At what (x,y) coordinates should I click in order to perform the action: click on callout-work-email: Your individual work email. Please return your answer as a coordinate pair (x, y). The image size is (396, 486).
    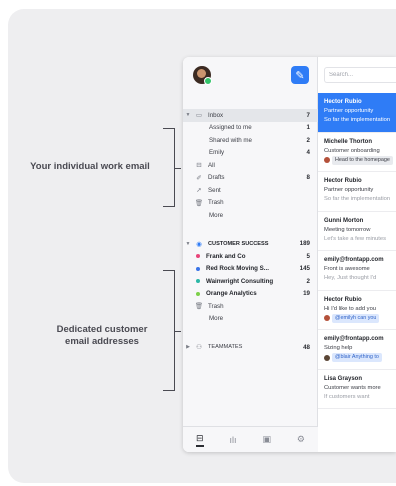
    Looking at the image, I should click on (90, 166).